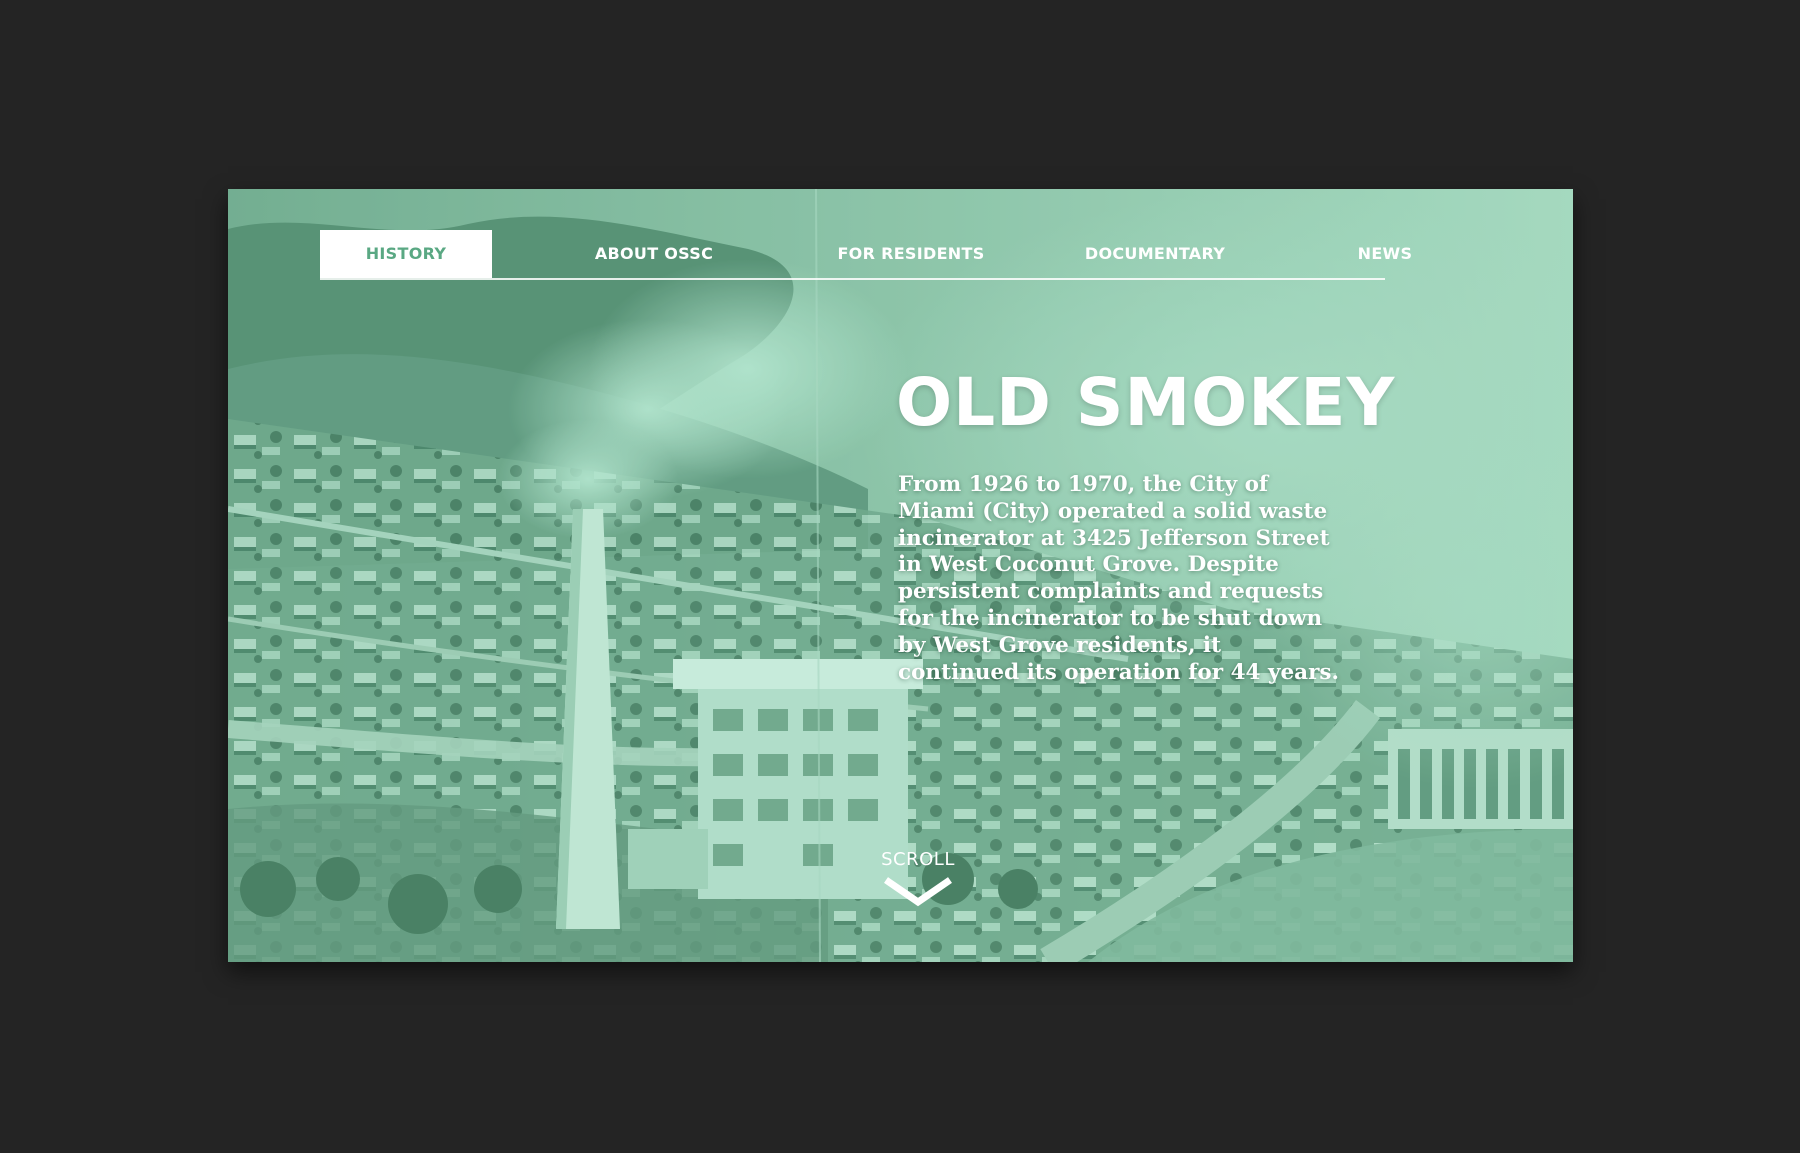 The image size is (1800, 1153). I want to click on chevron-down-icon, so click(918, 892).